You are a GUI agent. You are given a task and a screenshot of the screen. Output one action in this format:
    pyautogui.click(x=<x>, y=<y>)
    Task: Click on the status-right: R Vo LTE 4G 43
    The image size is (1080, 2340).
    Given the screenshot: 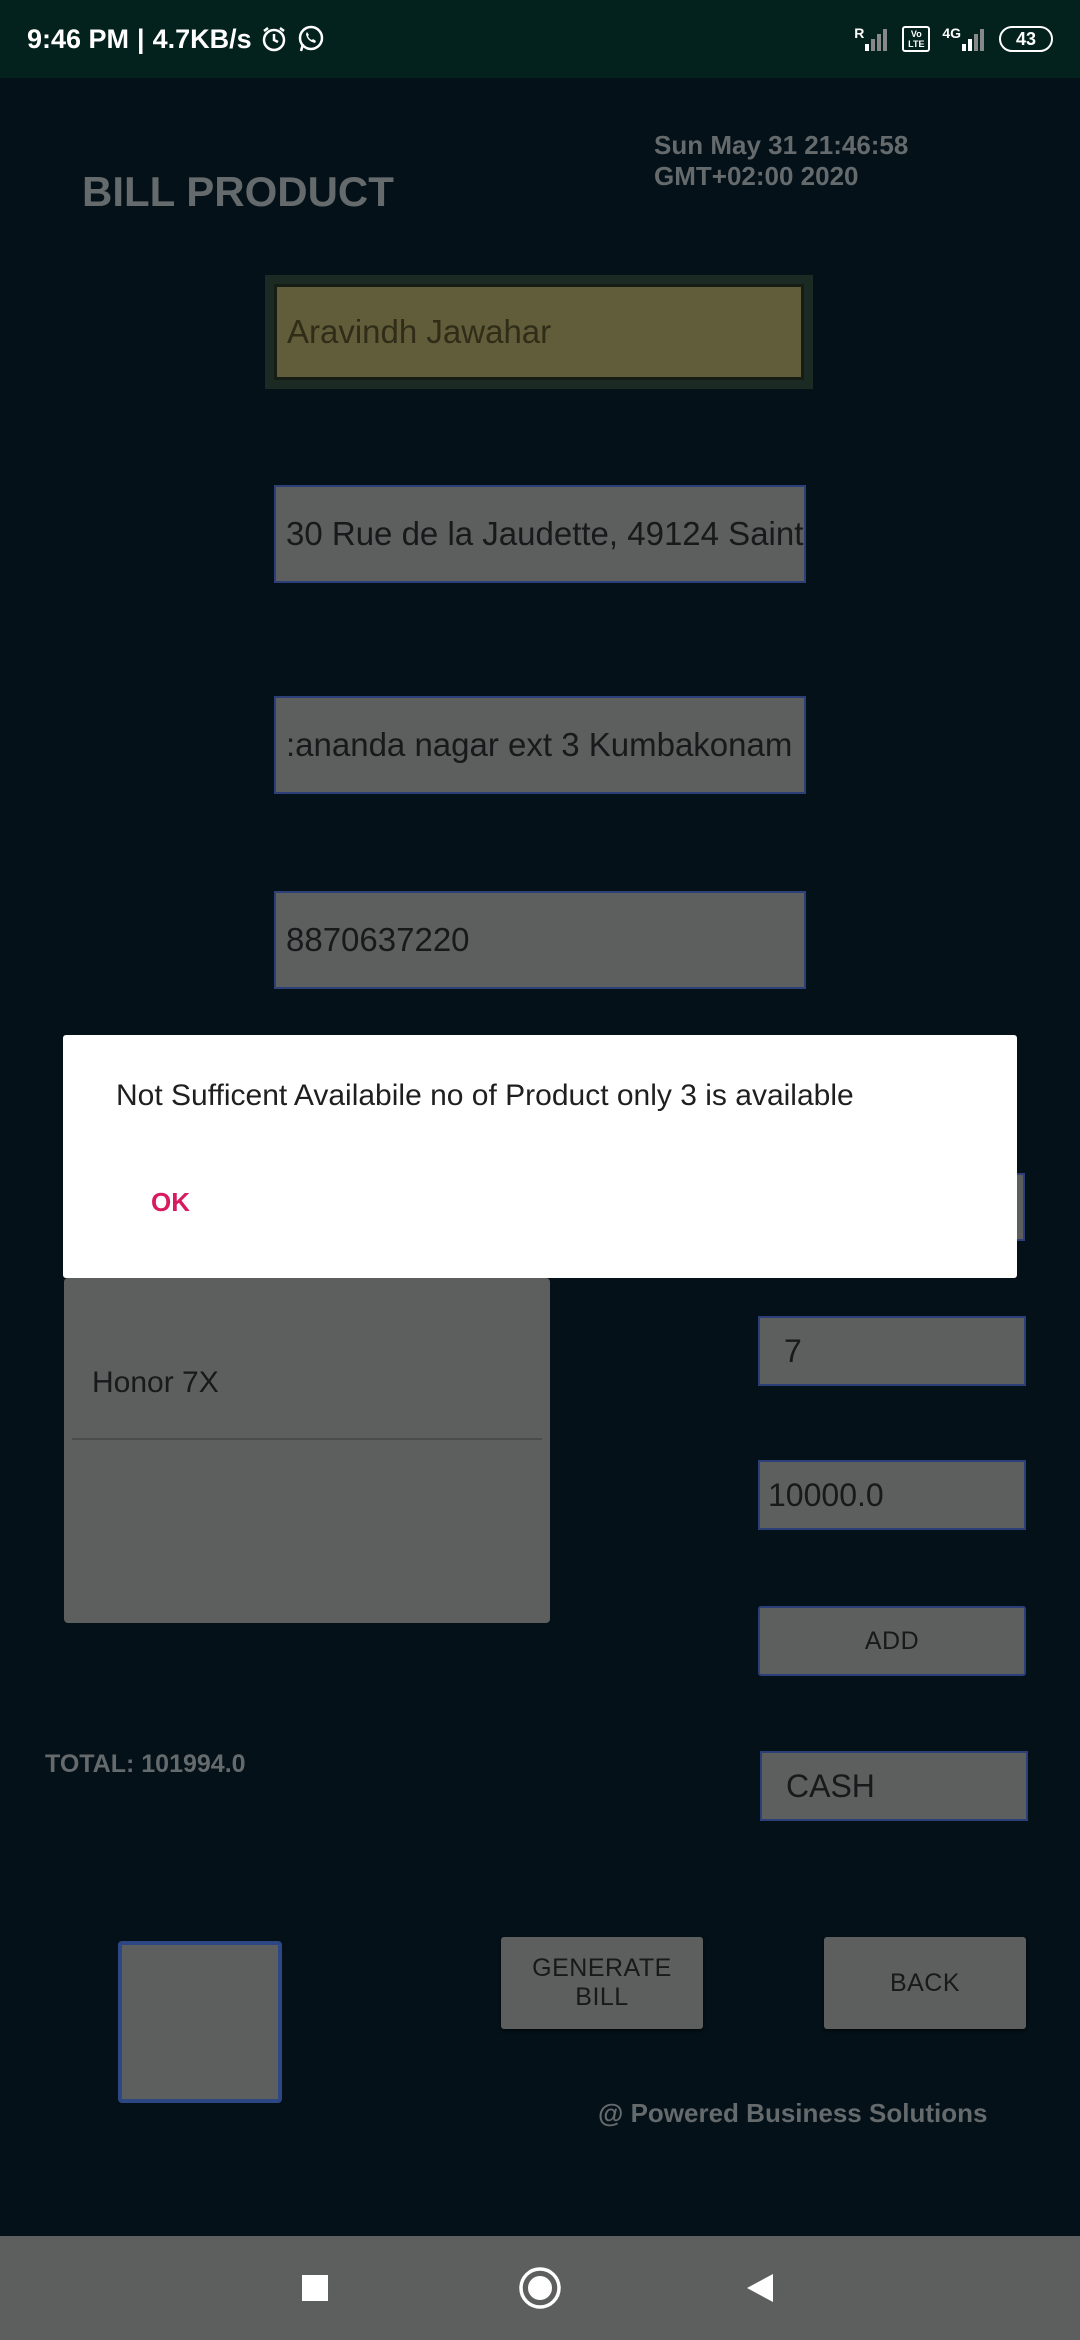 What is the action you would take?
    pyautogui.click(x=953, y=39)
    